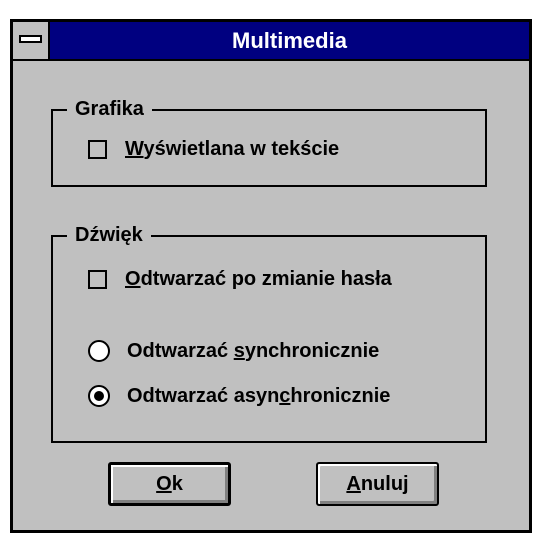 The width and height of the screenshot is (548, 548). I want to click on cancel-button: Anuluj, so click(377, 484).